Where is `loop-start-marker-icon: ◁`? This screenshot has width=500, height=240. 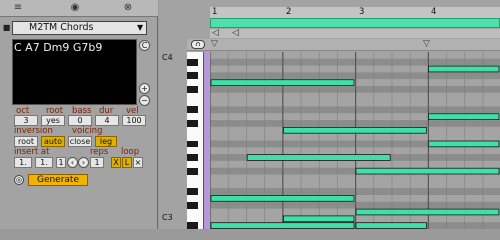 loop-start-marker-icon: ◁ is located at coordinates (235, 33).